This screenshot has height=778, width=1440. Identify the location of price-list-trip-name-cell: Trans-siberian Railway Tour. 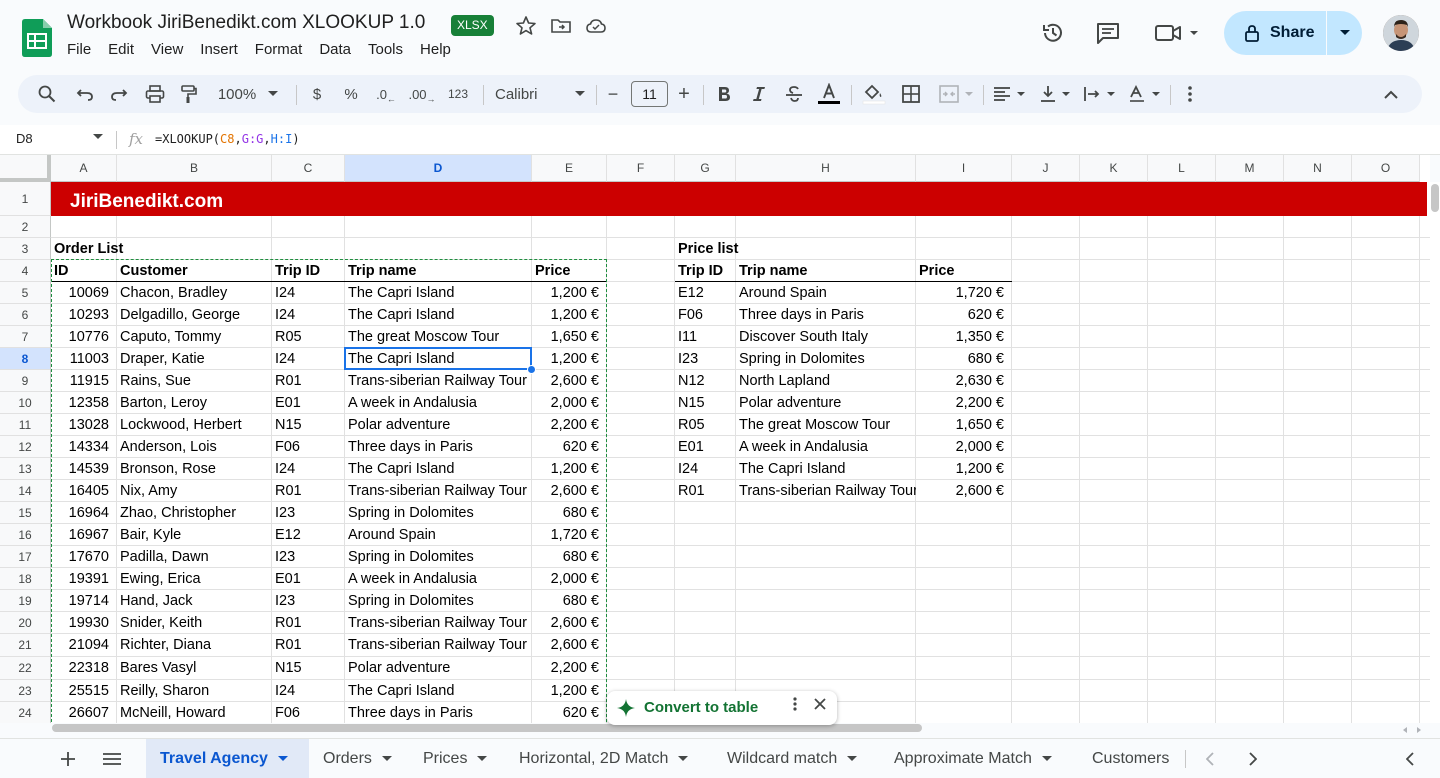
(826, 491).